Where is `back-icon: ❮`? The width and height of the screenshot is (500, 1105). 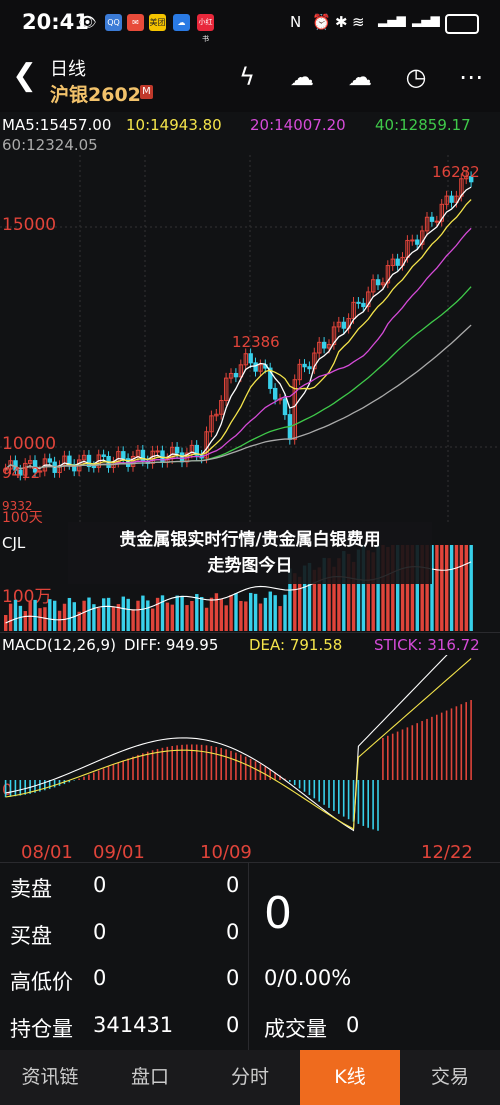 back-icon: ❮ is located at coordinates (24, 75).